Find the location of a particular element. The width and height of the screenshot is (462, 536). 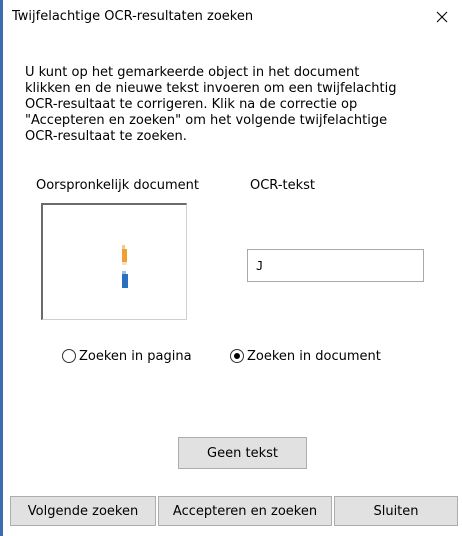

ocr-text-label: OCR-tekst is located at coordinates (282, 185).